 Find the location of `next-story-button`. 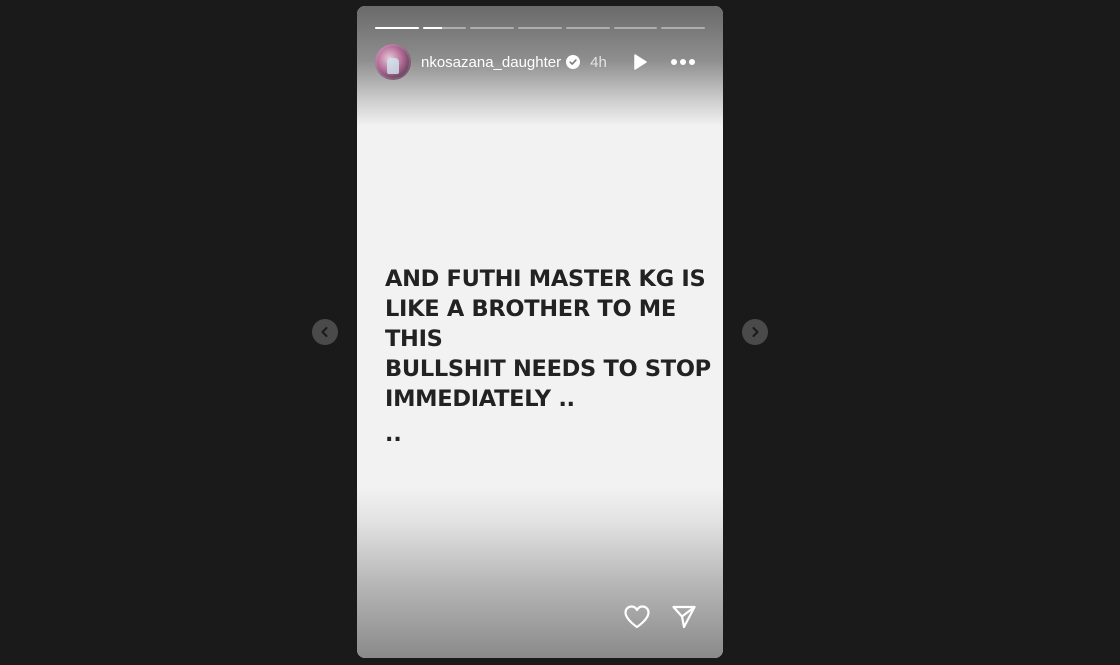

next-story-button is located at coordinates (755, 332).